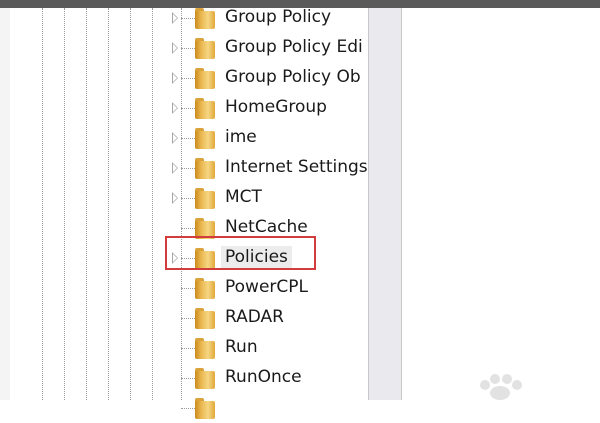  I want to click on tree-item-label: Group Policy Edi, so click(294, 47).